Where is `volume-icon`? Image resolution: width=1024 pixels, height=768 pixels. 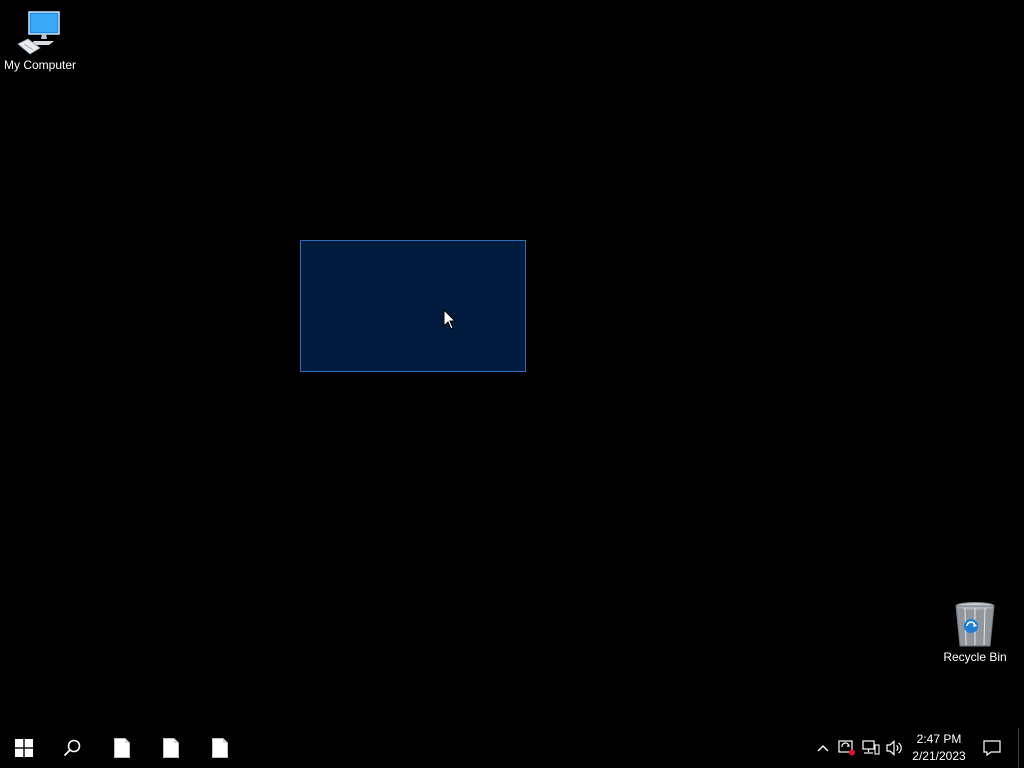 volume-icon is located at coordinates (894, 748).